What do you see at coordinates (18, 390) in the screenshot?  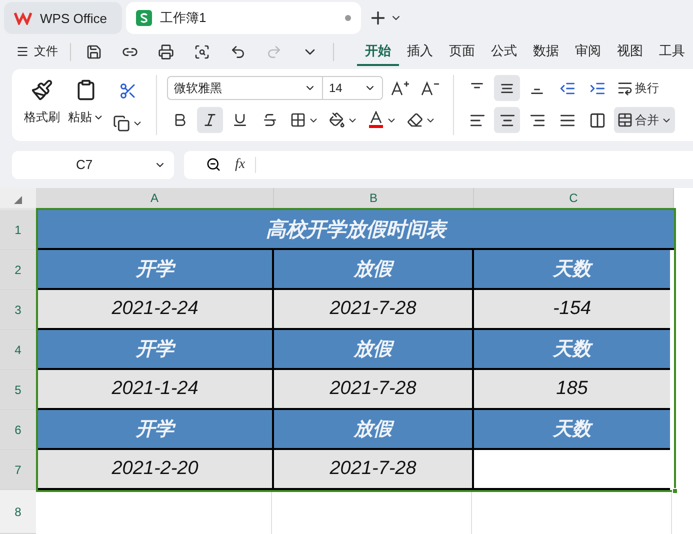 I see `row-header: 5` at bounding box center [18, 390].